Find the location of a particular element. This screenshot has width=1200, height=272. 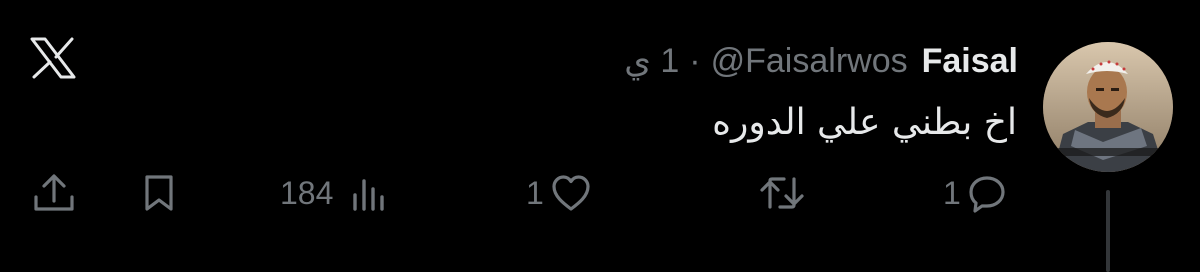

views-count: 184 is located at coordinates (307, 193).